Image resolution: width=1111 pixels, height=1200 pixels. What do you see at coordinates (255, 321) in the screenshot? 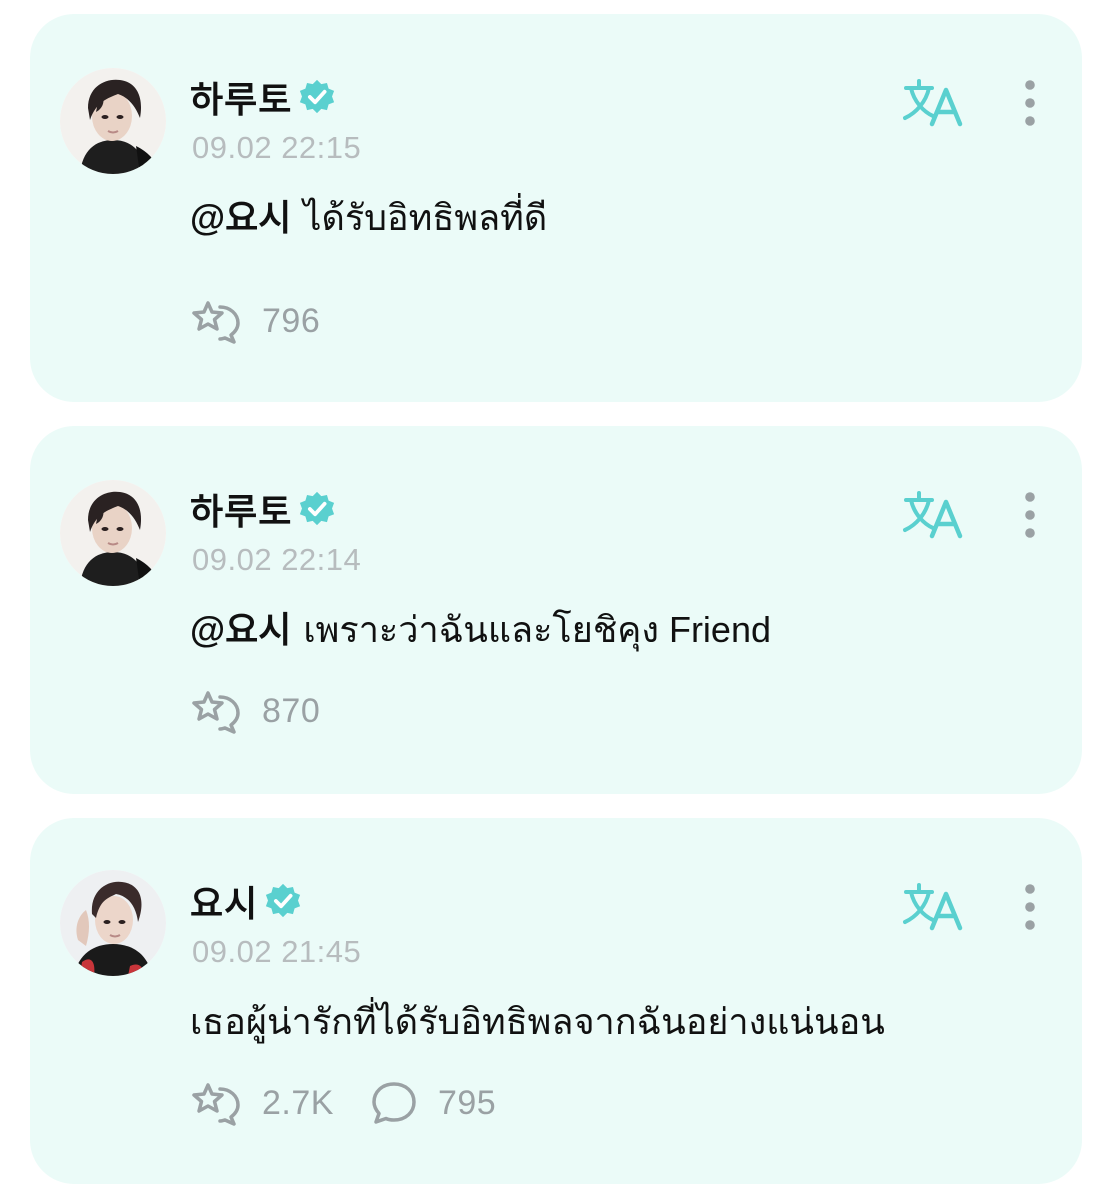
I see `reaction-button: 796` at bounding box center [255, 321].